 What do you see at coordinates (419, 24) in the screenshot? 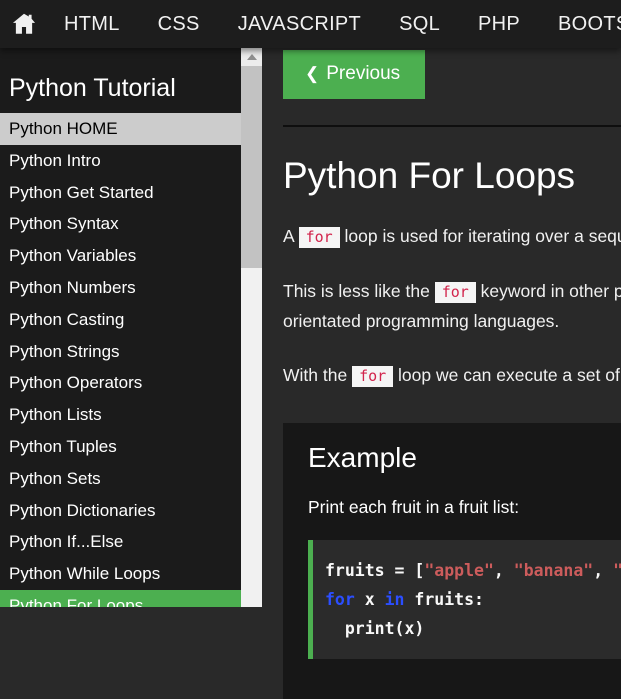
I see `nav-item-sql: SQL` at bounding box center [419, 24].